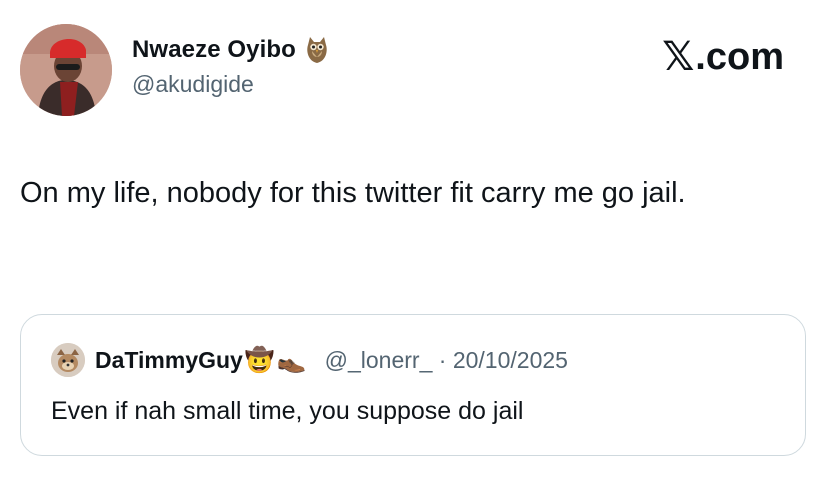  What do you see at coordinates (379, 360) in the screenshot?
I see `quoted-handle-text: @_lonerr_` at bounding box center [379, 360].